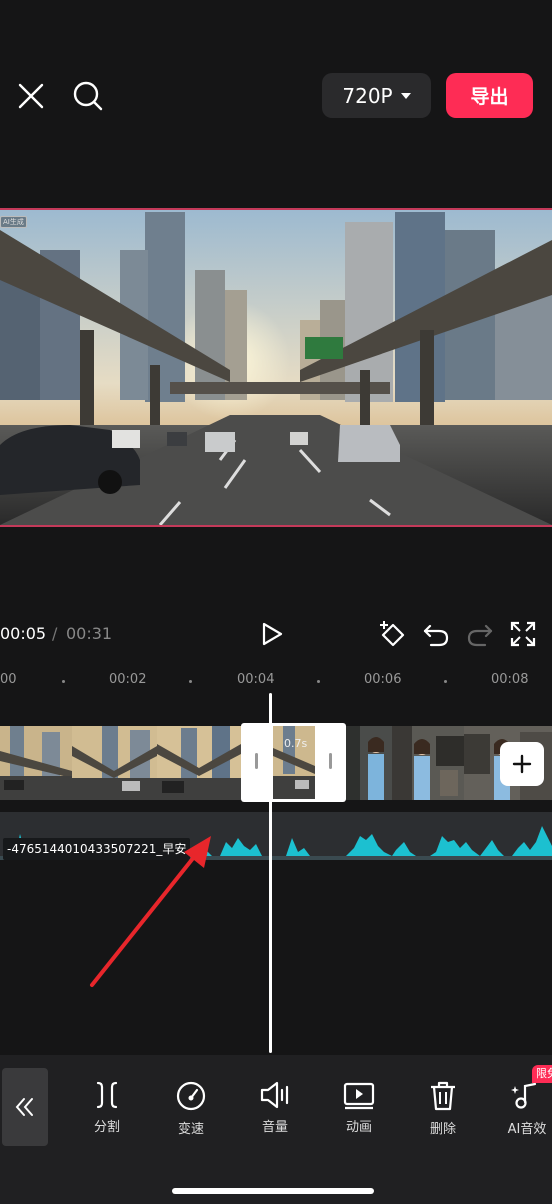 The image size is (552, 1204). I want to click on tool-volume: 音量, so click(275, 1107).